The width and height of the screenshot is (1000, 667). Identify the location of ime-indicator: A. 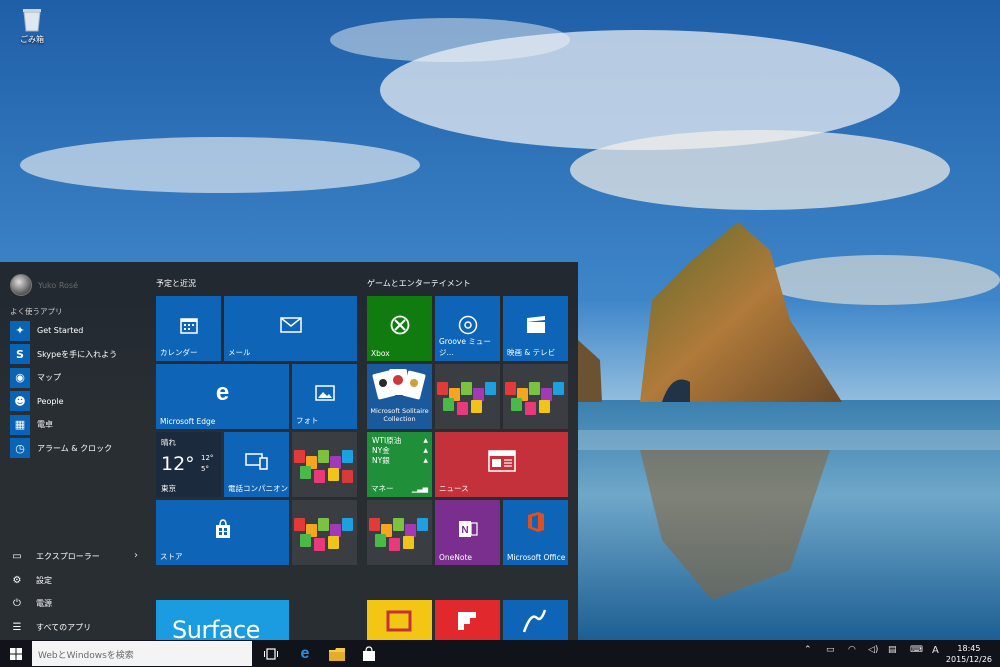
(935, 650).